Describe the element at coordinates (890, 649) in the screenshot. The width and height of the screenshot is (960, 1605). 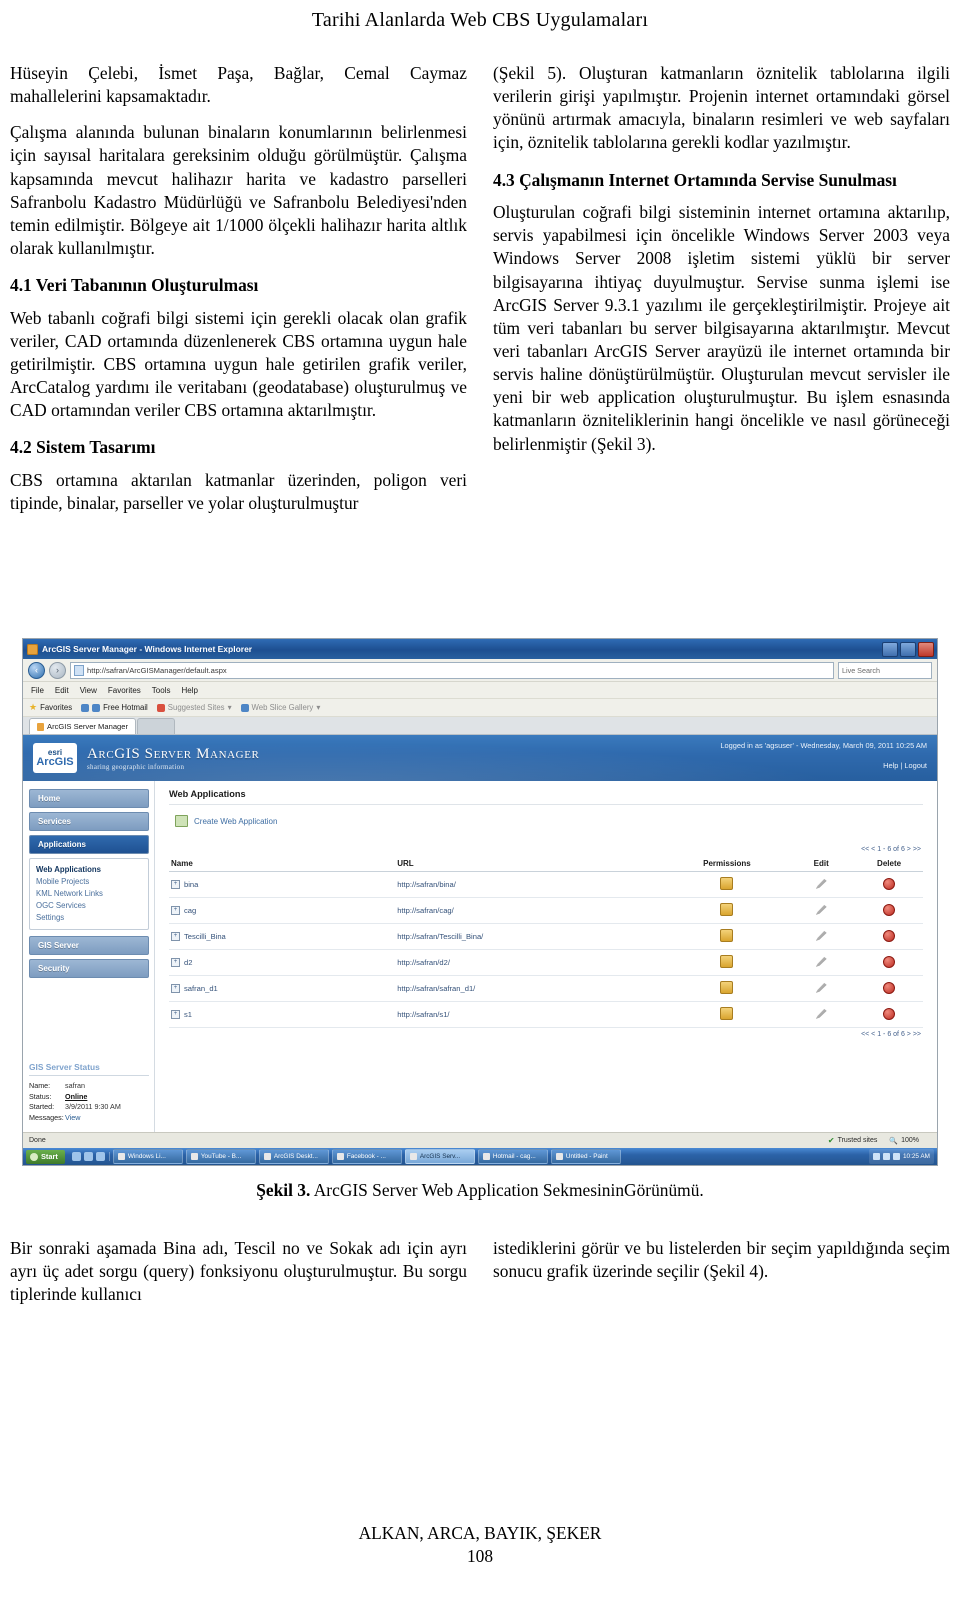
I see `minimize-button` at that location.